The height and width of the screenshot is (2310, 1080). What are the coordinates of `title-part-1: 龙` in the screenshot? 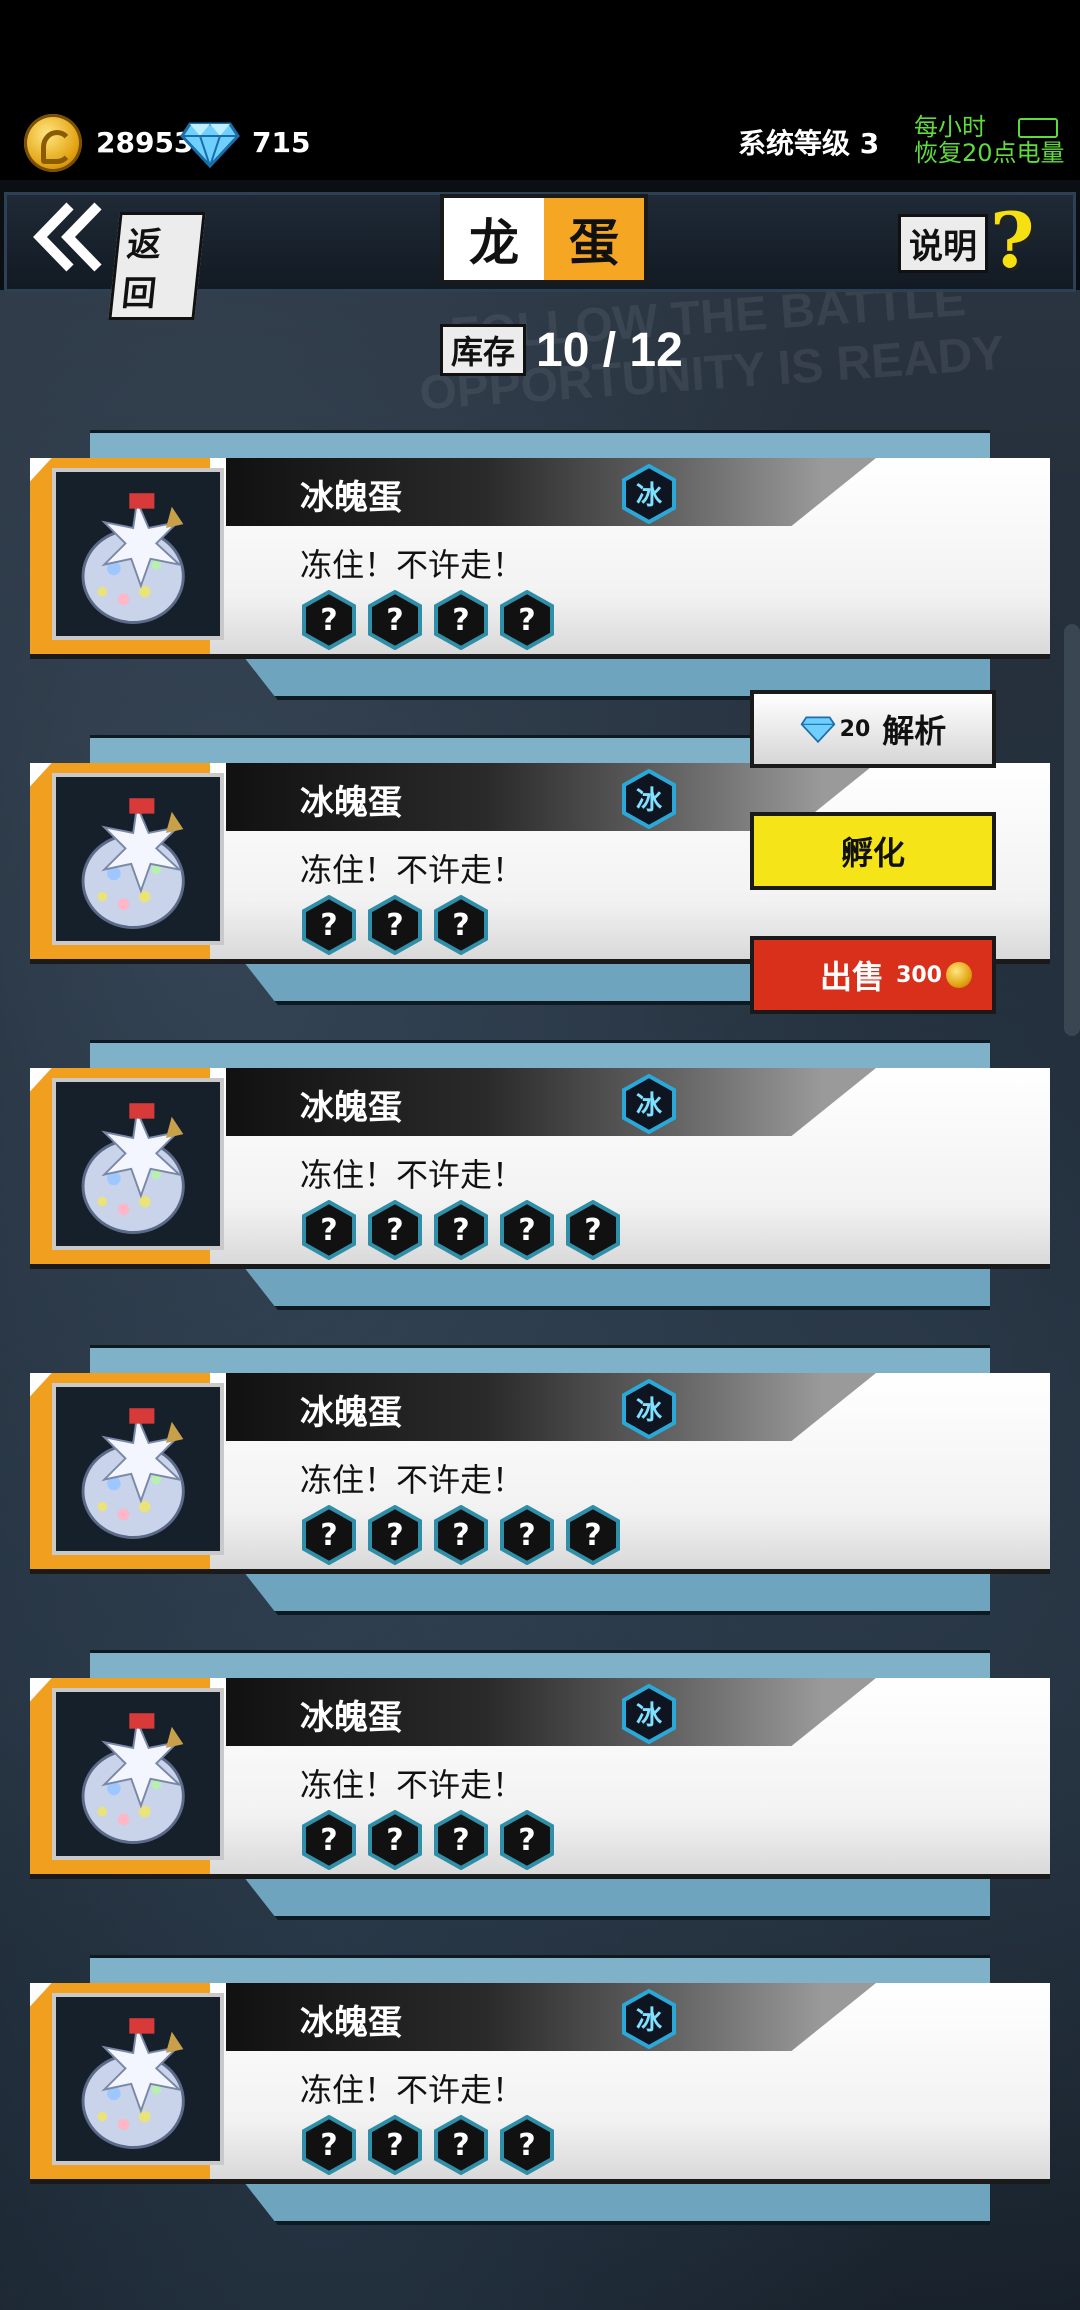 It's located at (494, 239).